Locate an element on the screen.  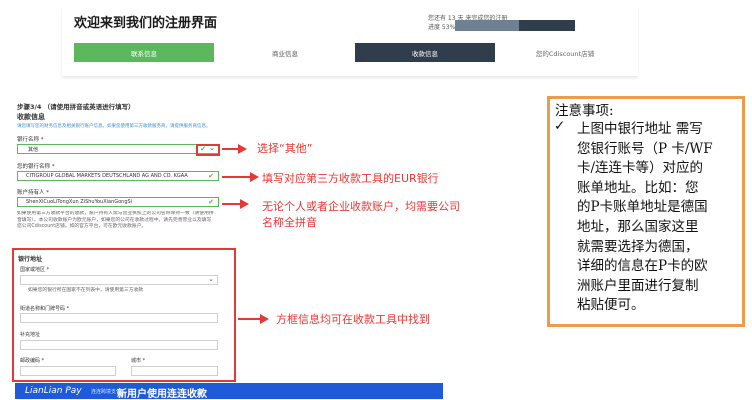
section-title: 收款信息 is located at coordinates (31, 117).